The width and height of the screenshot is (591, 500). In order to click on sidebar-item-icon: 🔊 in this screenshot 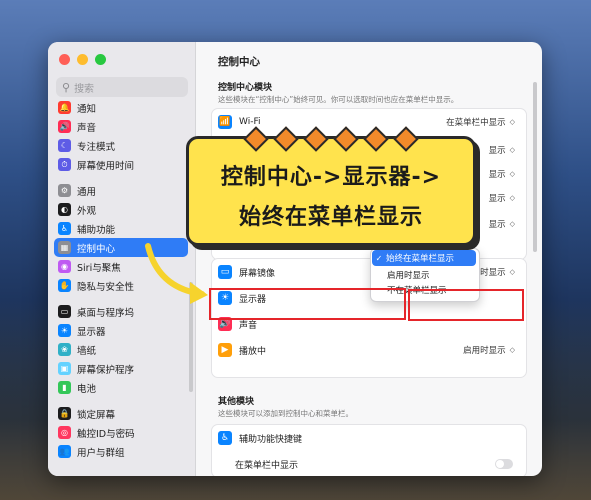, I will do `click(64, 126)`.